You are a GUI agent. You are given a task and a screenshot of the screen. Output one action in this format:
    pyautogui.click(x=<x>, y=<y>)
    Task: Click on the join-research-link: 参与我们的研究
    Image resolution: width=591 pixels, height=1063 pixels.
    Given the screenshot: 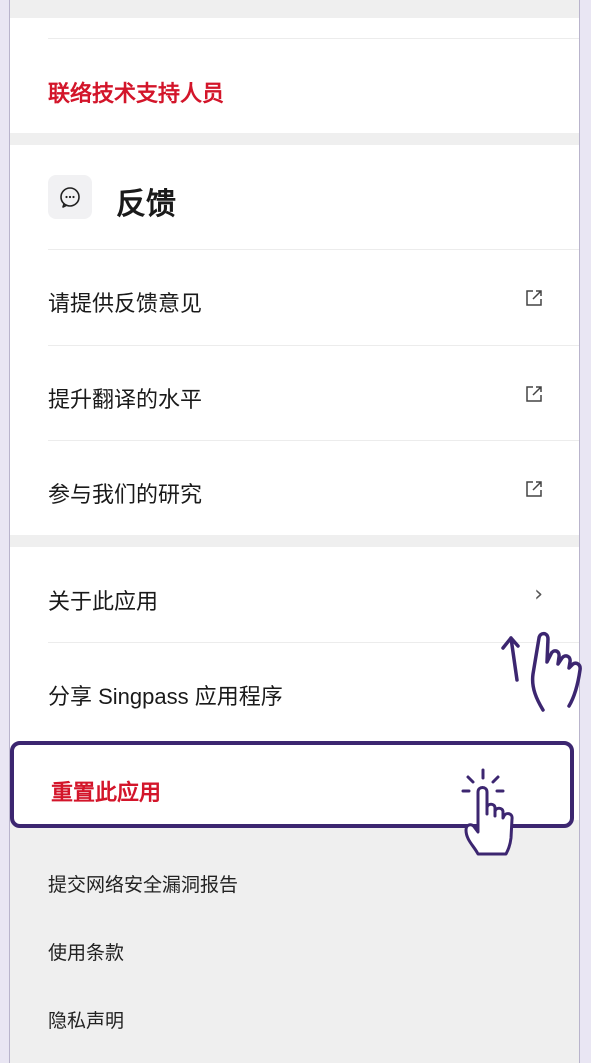 What is the action you would take?
    pyautogui.click(x=294, y=488)
    